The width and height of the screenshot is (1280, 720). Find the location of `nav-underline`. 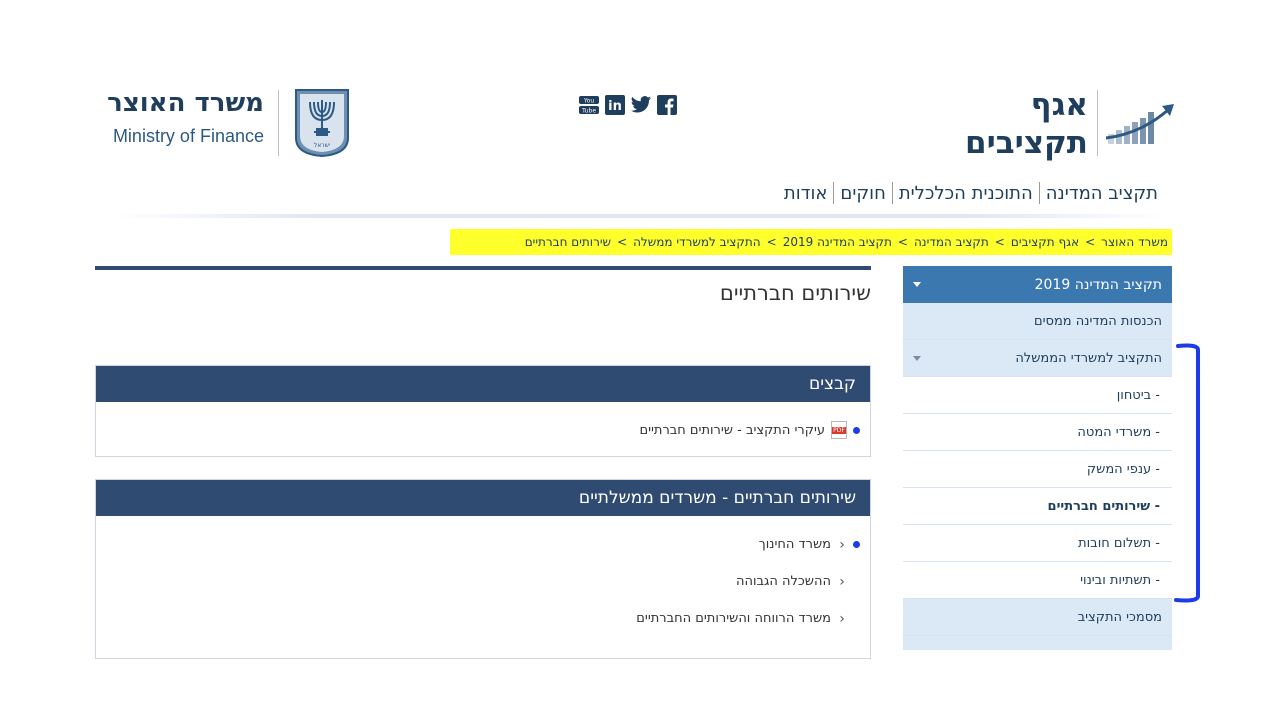

nav-underline is located at coordinates (640, 216).